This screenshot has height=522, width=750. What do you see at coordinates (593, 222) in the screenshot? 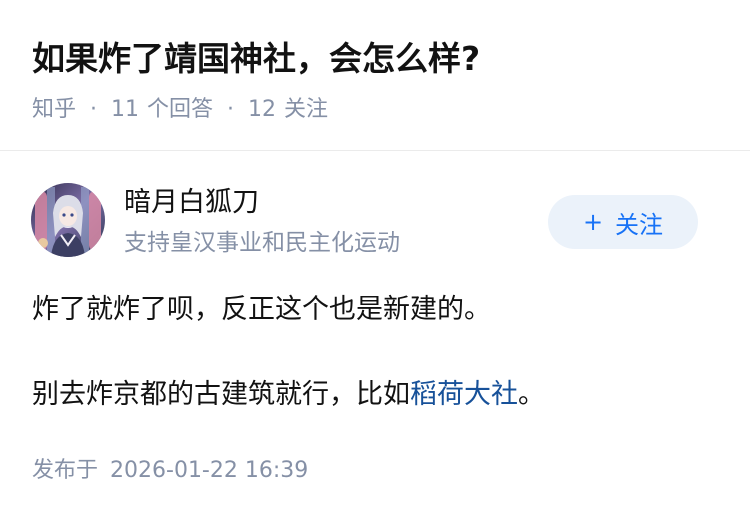
I see `plus-icon: +` at bounding box center [593, 222].